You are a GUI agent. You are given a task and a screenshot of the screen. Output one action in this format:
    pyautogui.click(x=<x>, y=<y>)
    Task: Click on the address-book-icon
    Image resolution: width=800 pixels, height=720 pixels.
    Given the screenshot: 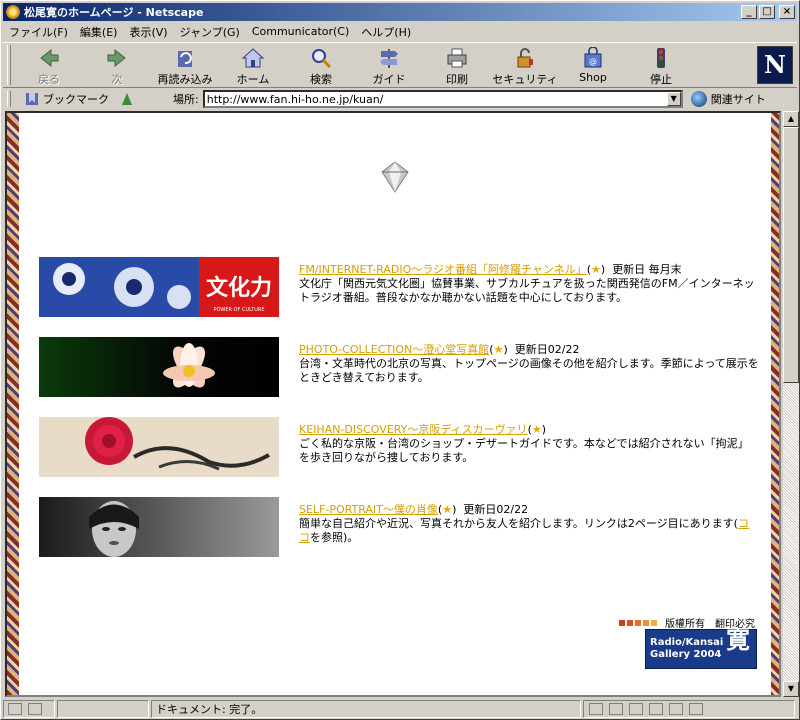 What is the action you would take?
    pyautogui.click(x=696, y=709)
    